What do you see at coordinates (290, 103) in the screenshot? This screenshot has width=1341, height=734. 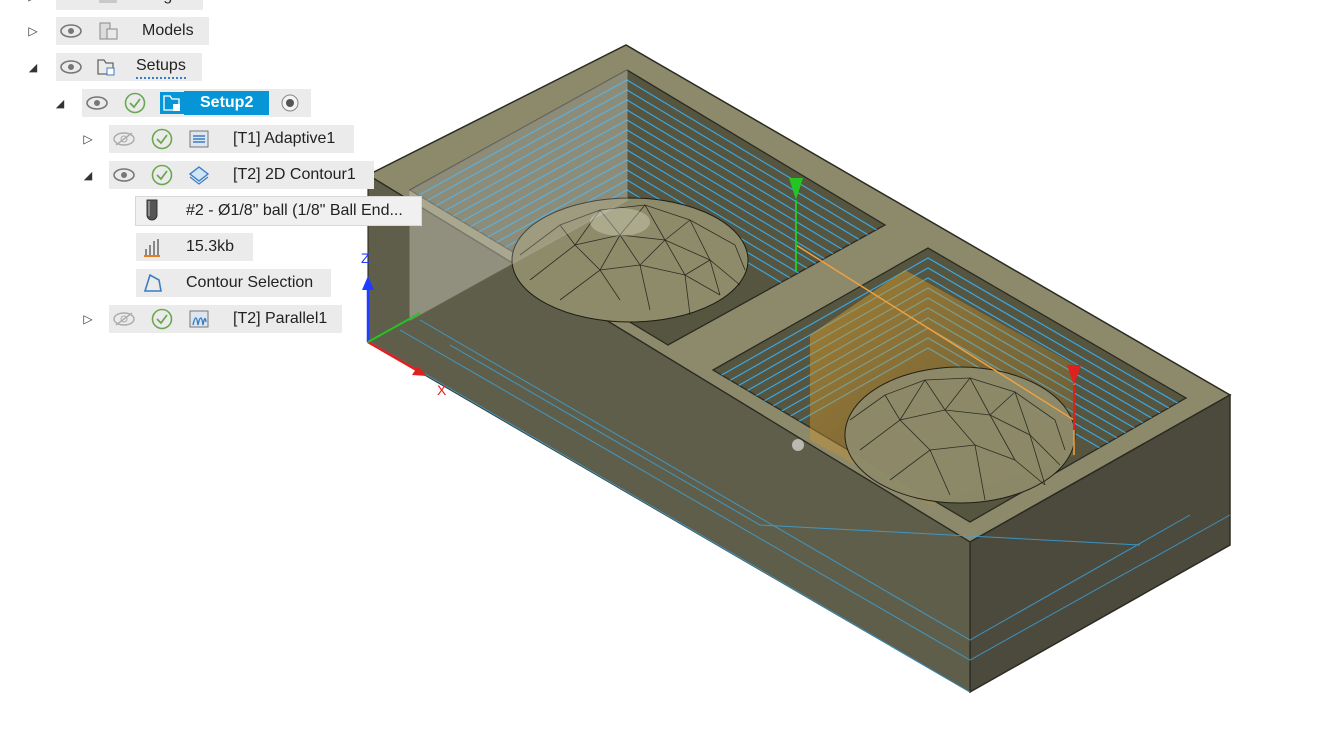 I see `active-setup-radio-icon` at bounding box center [290, 103].